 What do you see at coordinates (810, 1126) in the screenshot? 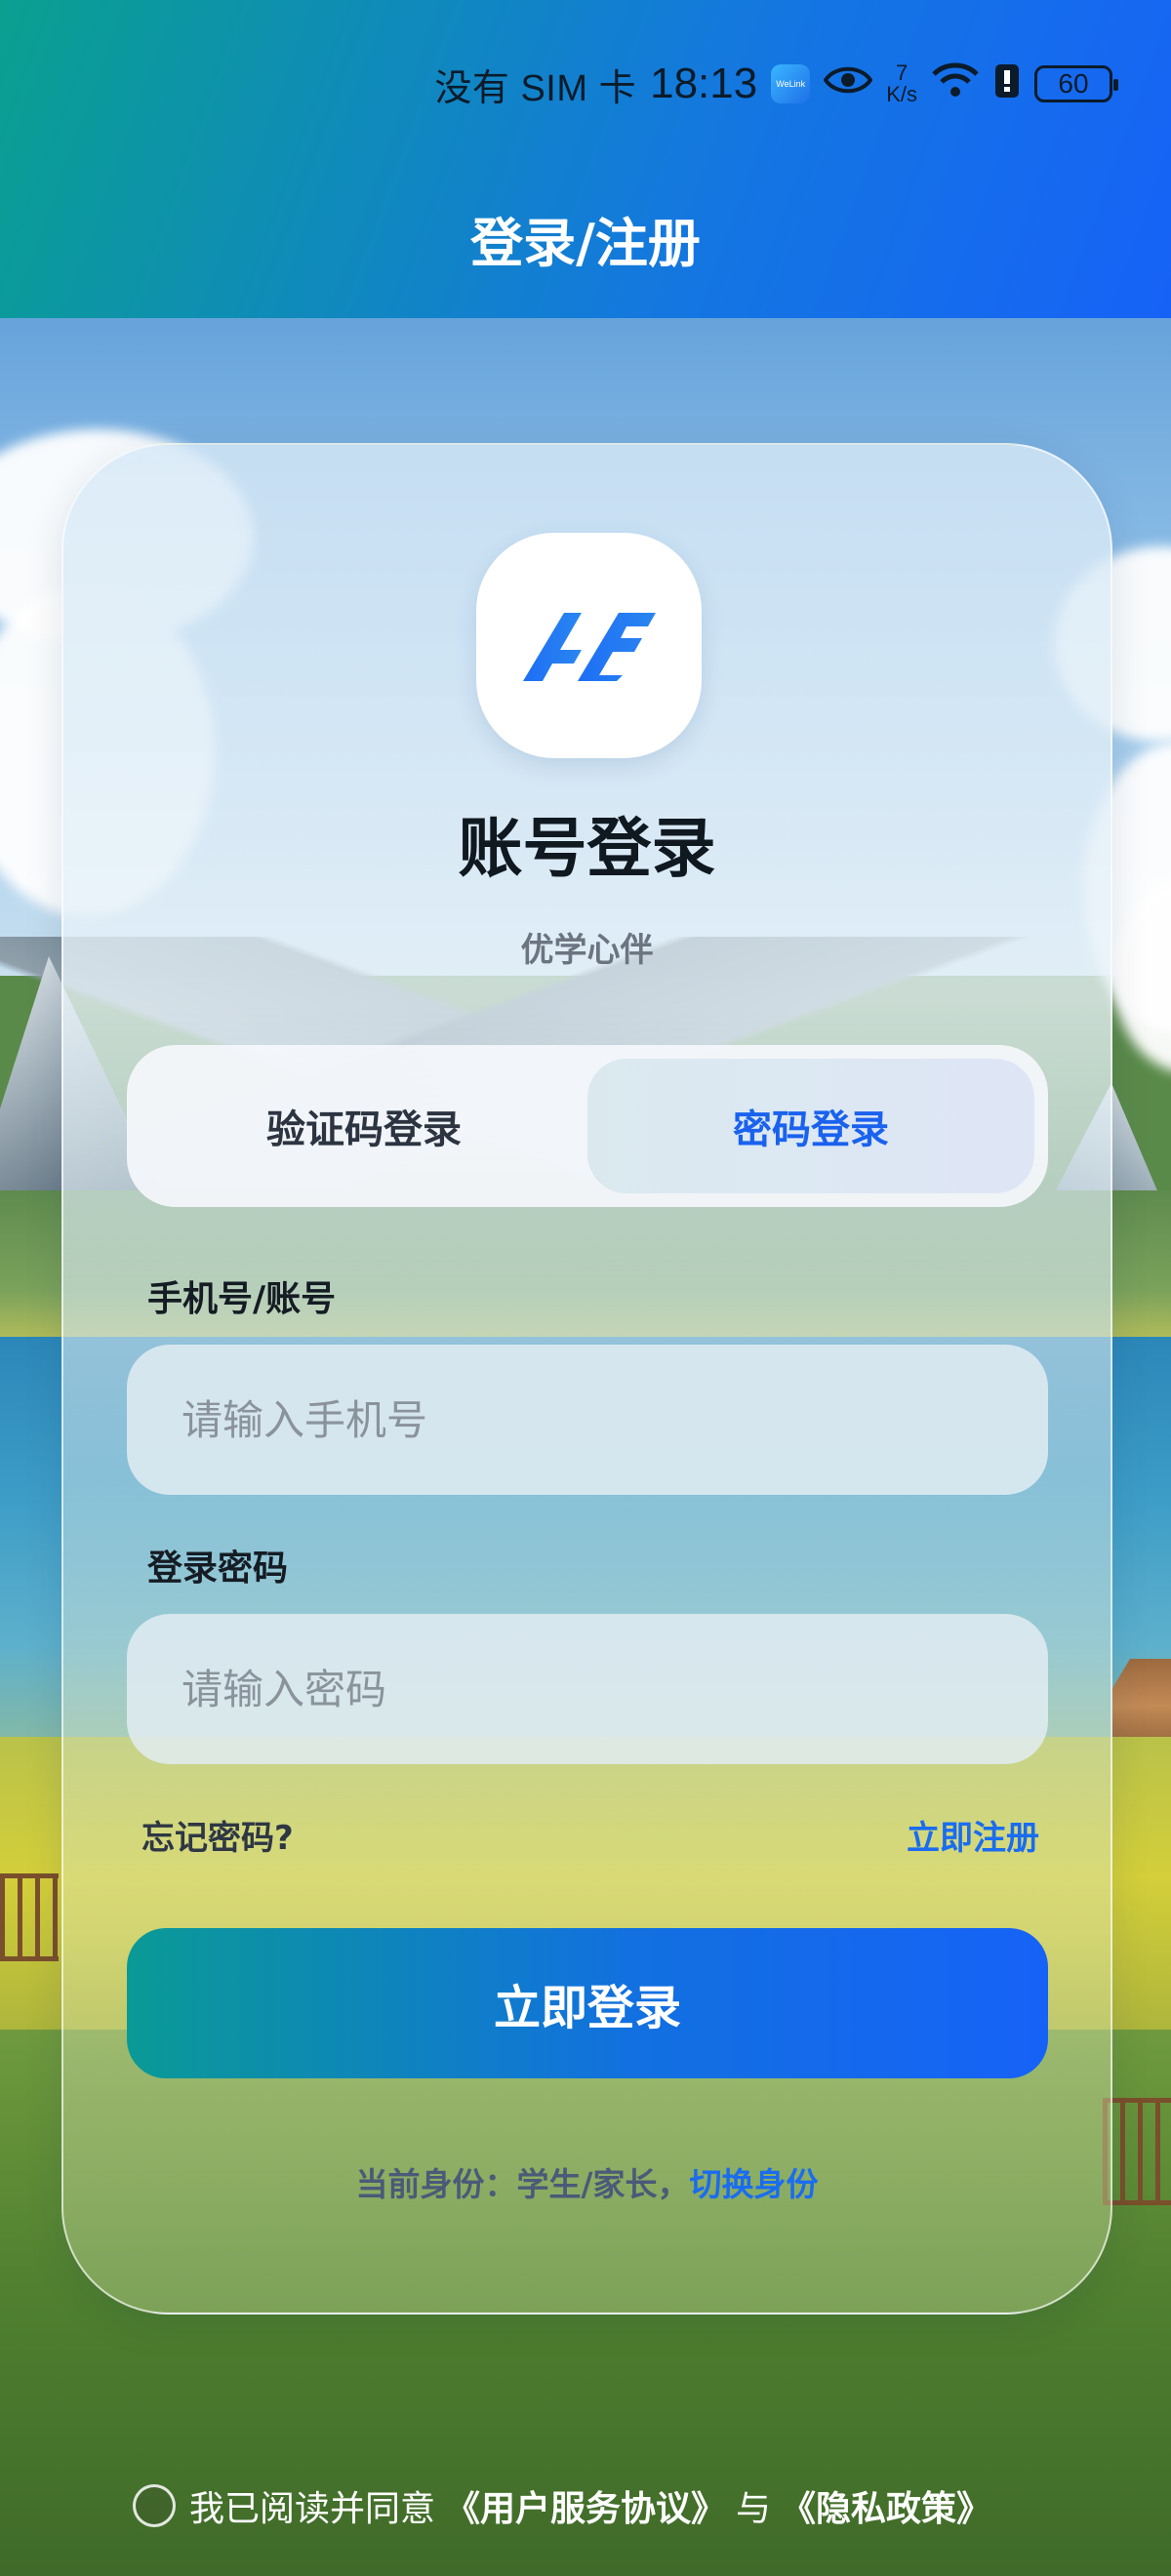
I see `tab-password-login: 密码登录` at bounding box center [810, 1126].